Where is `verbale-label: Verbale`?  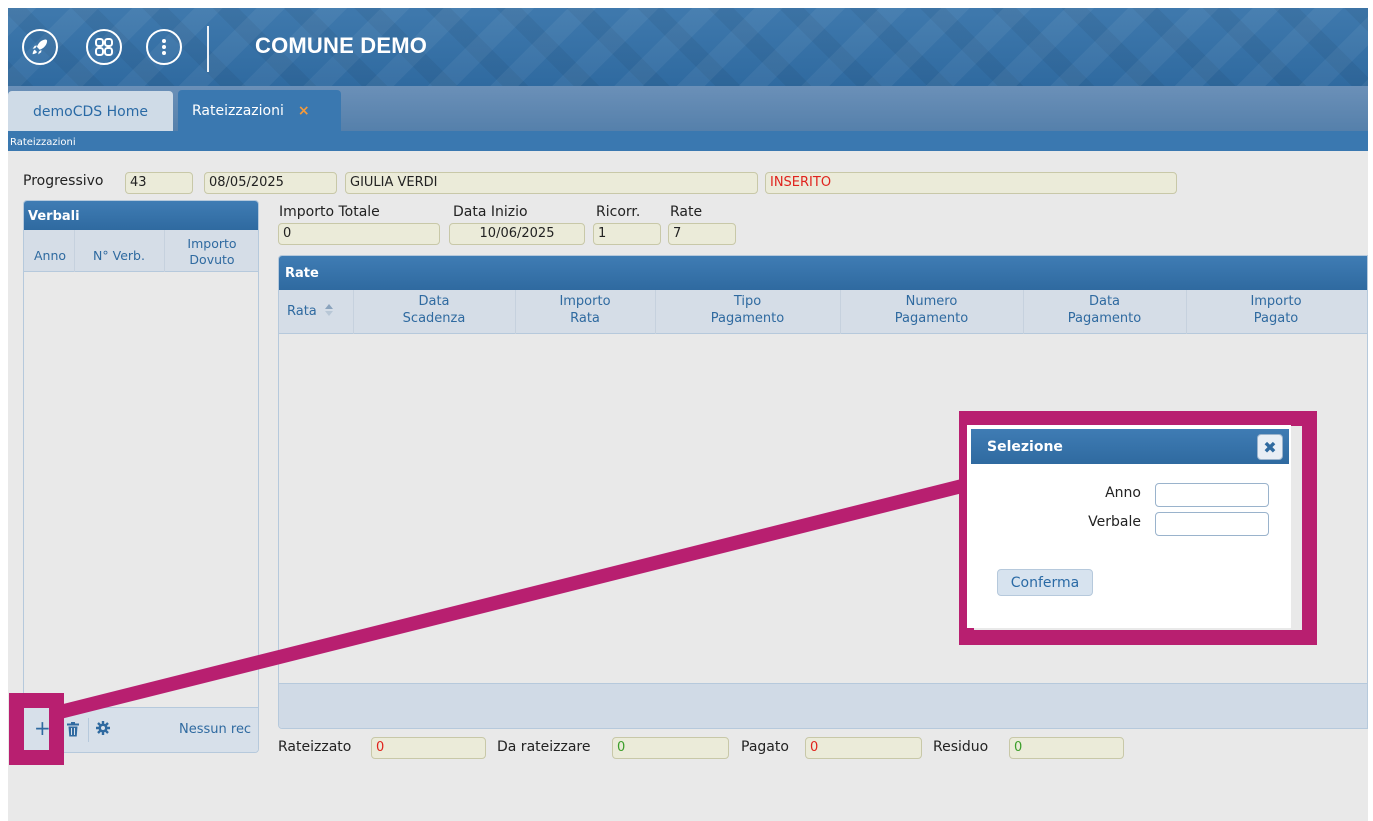 verbale-label: Verbale is located at coordinates (1114, 522).